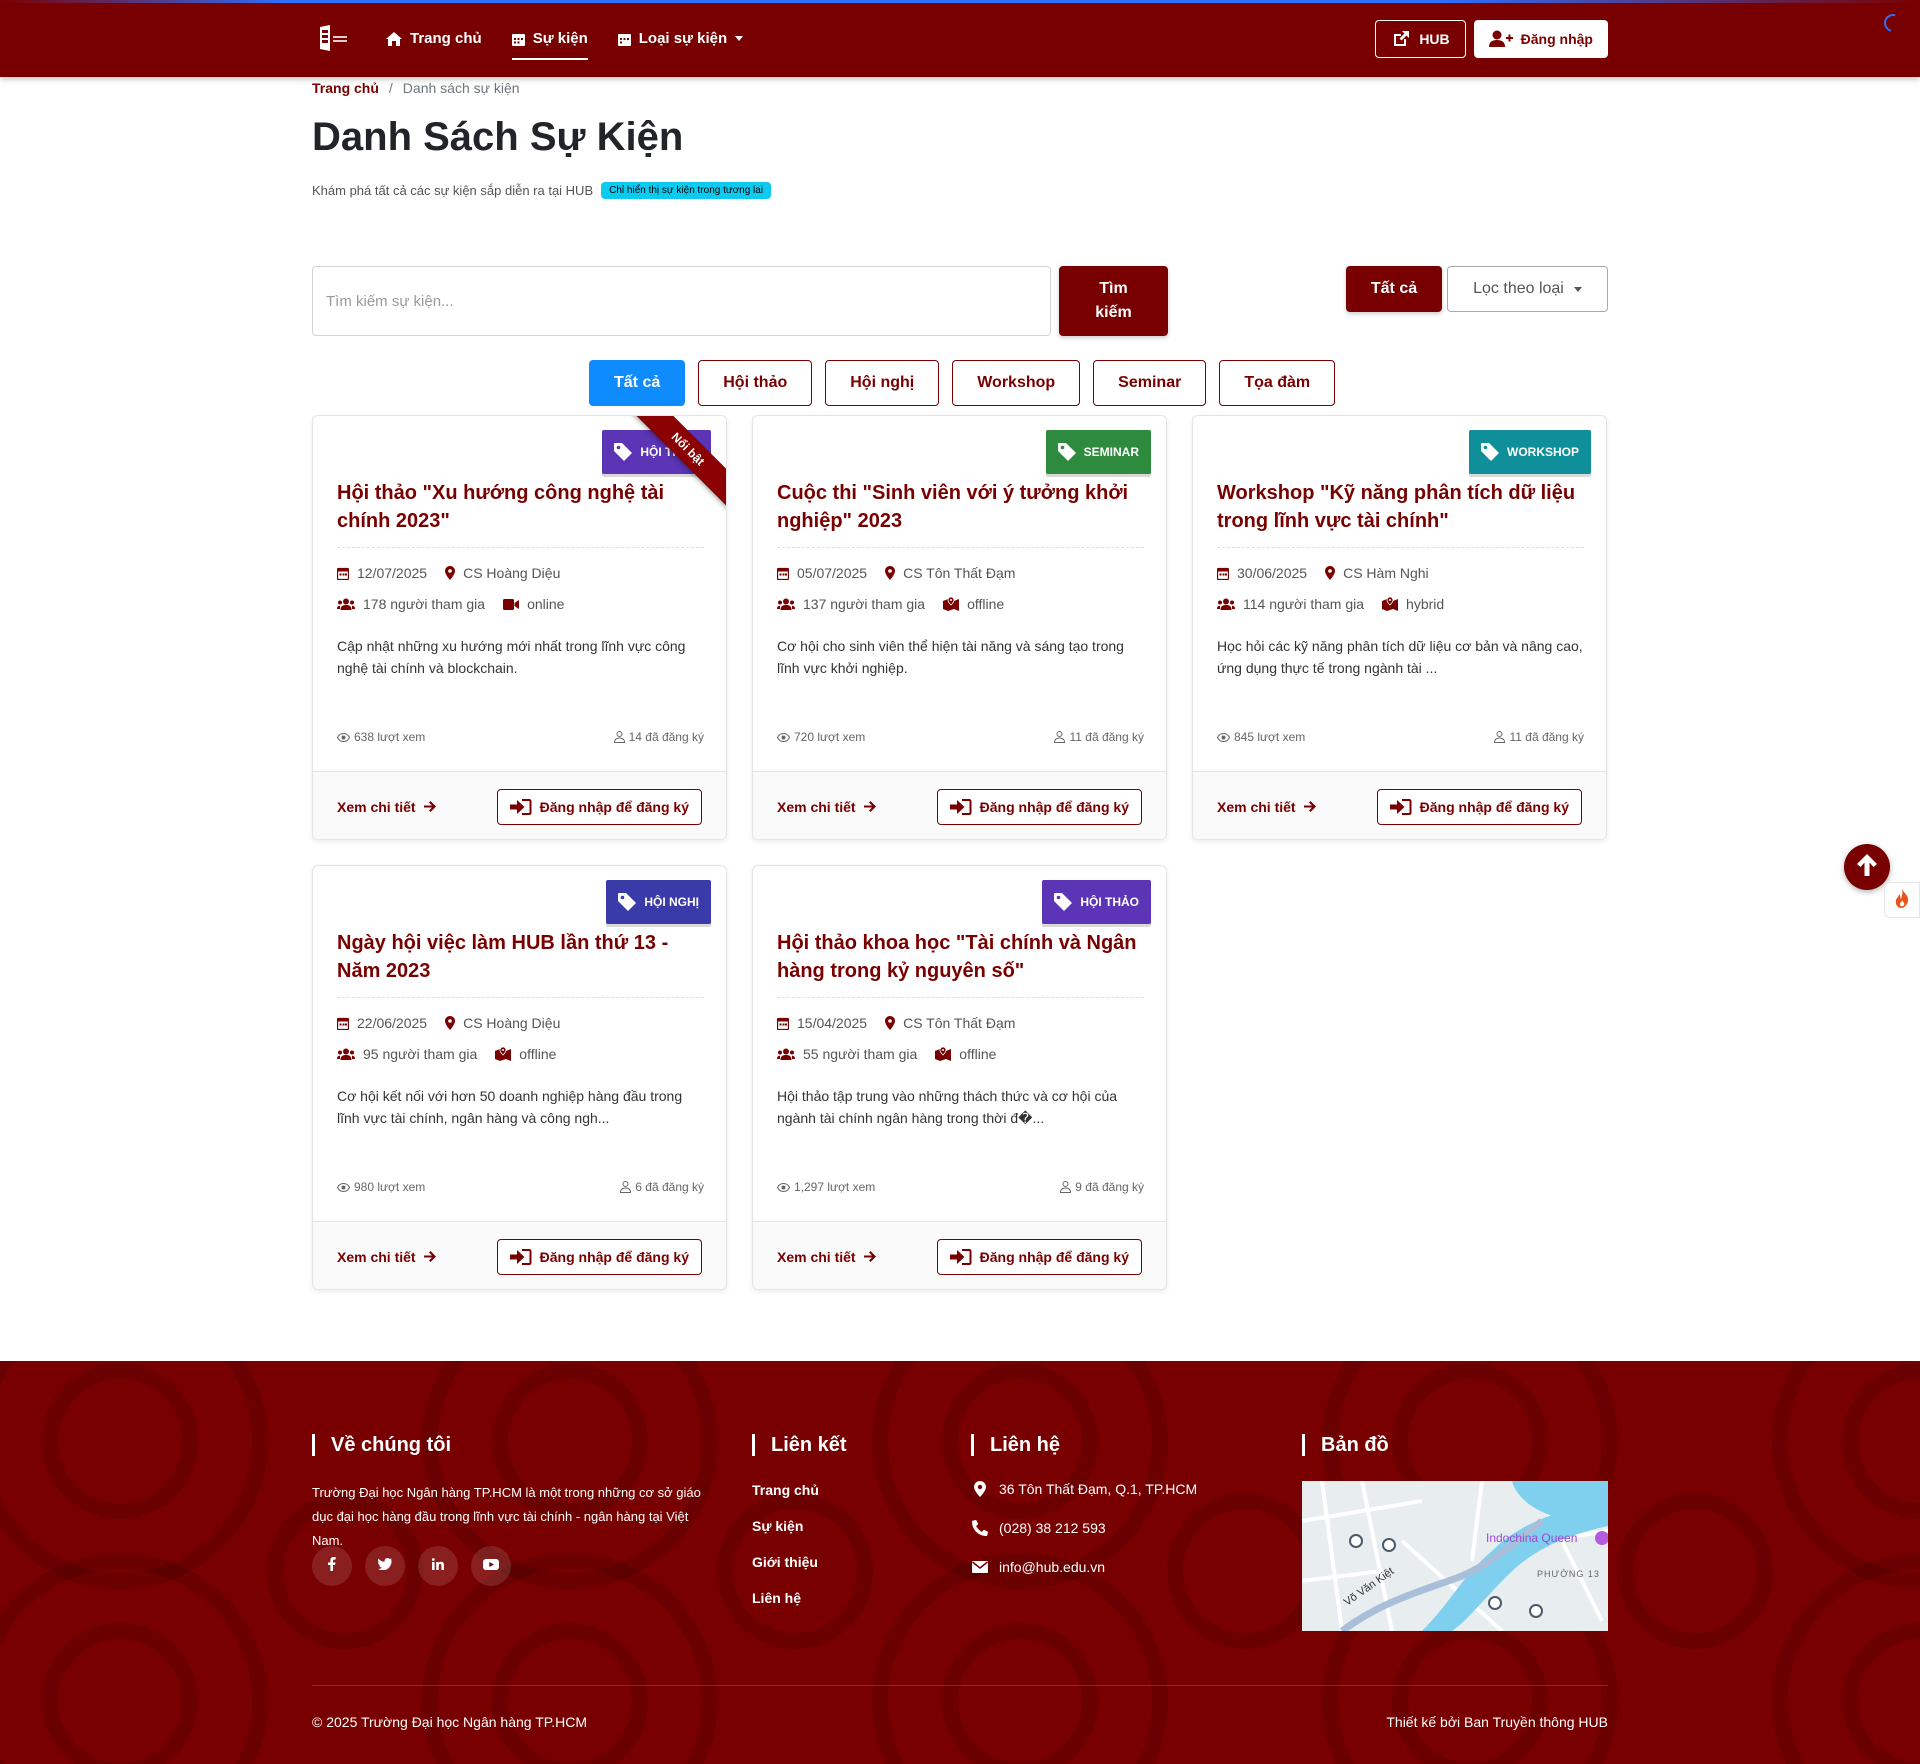  Describe the element at coordinates (520, 737) in the screenshot. I see `event-stats: 638 lượt xem 14 đã đăng ký` at that location.